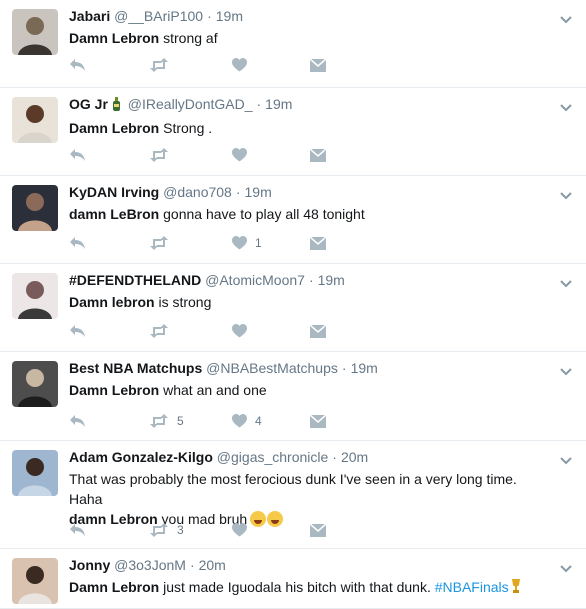  What do you see at coordinates (135, 368) in the screenshot?
I see `display-name: Best NBA Matchups` at bounding box center [135, 368].